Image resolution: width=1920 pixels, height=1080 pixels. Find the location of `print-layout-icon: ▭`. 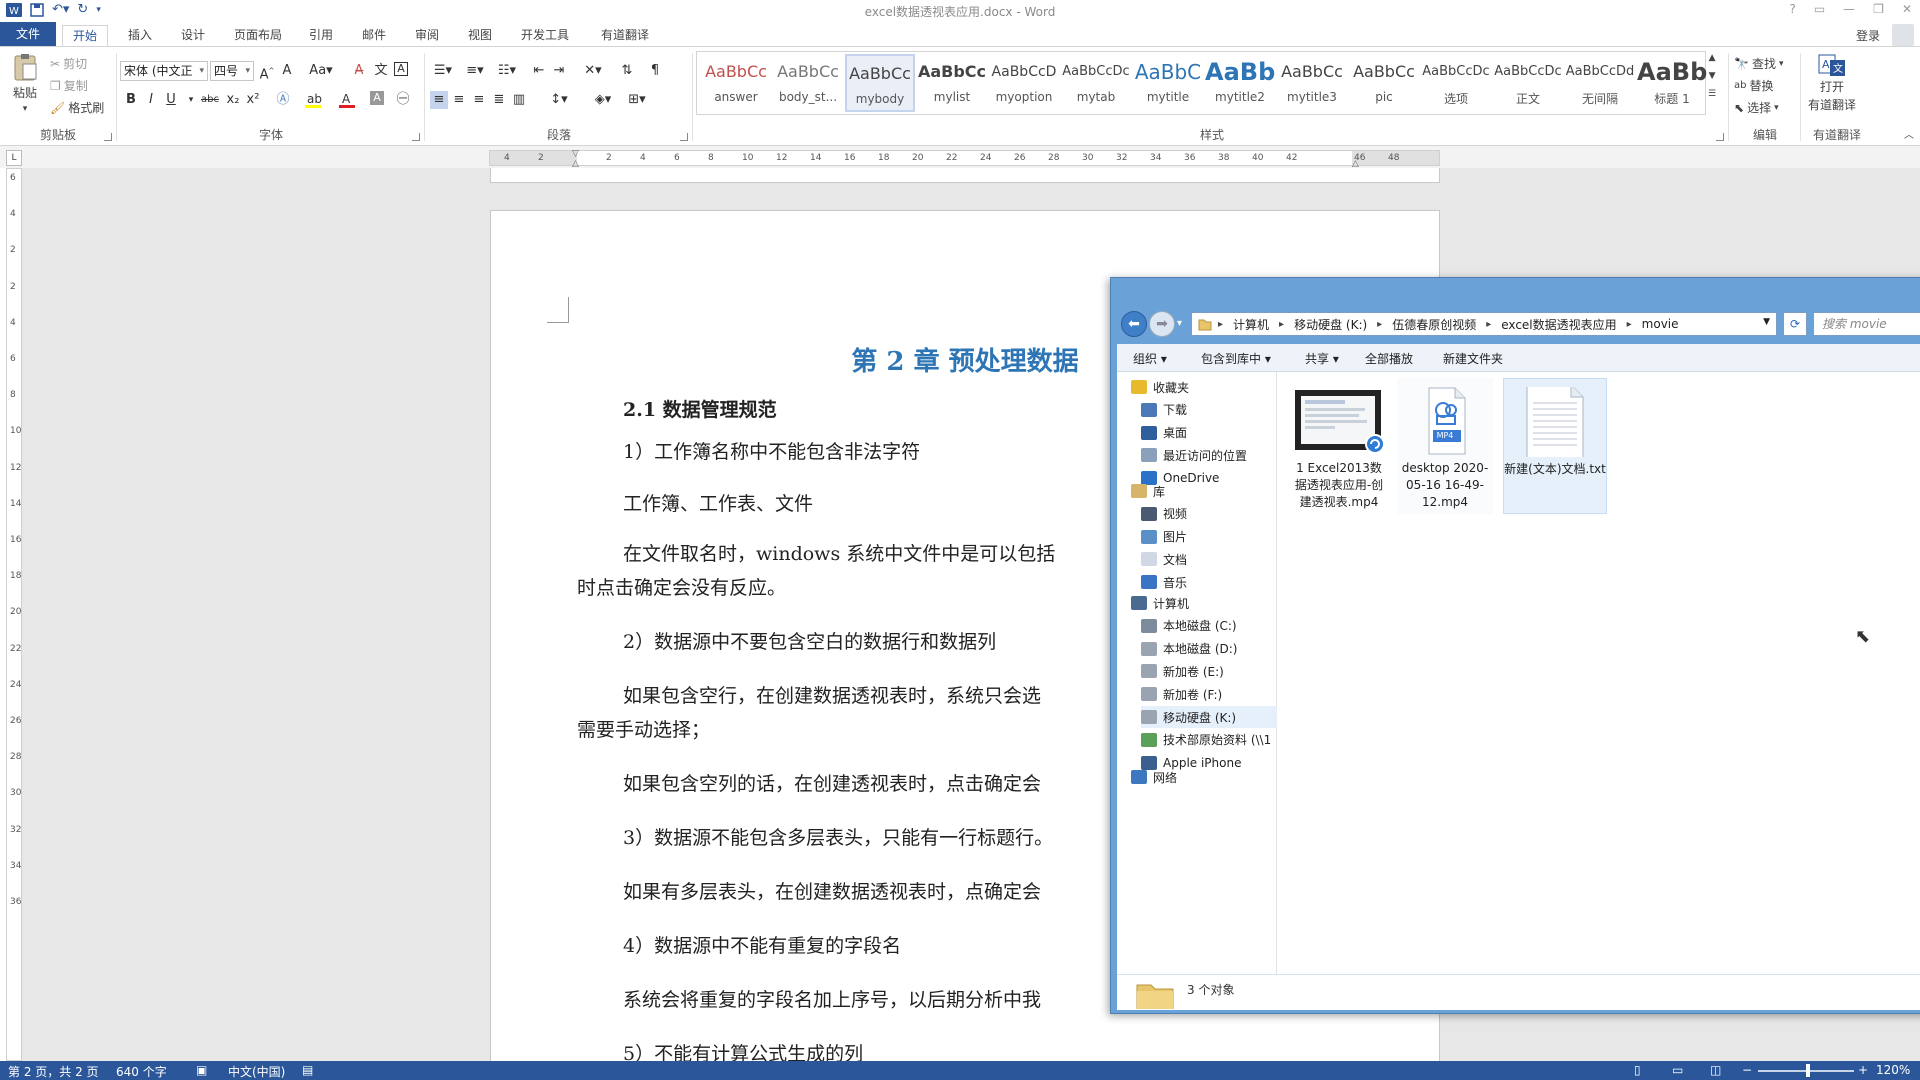

print-layout-icon: ▭ is located at coordinates (1677, 1070).